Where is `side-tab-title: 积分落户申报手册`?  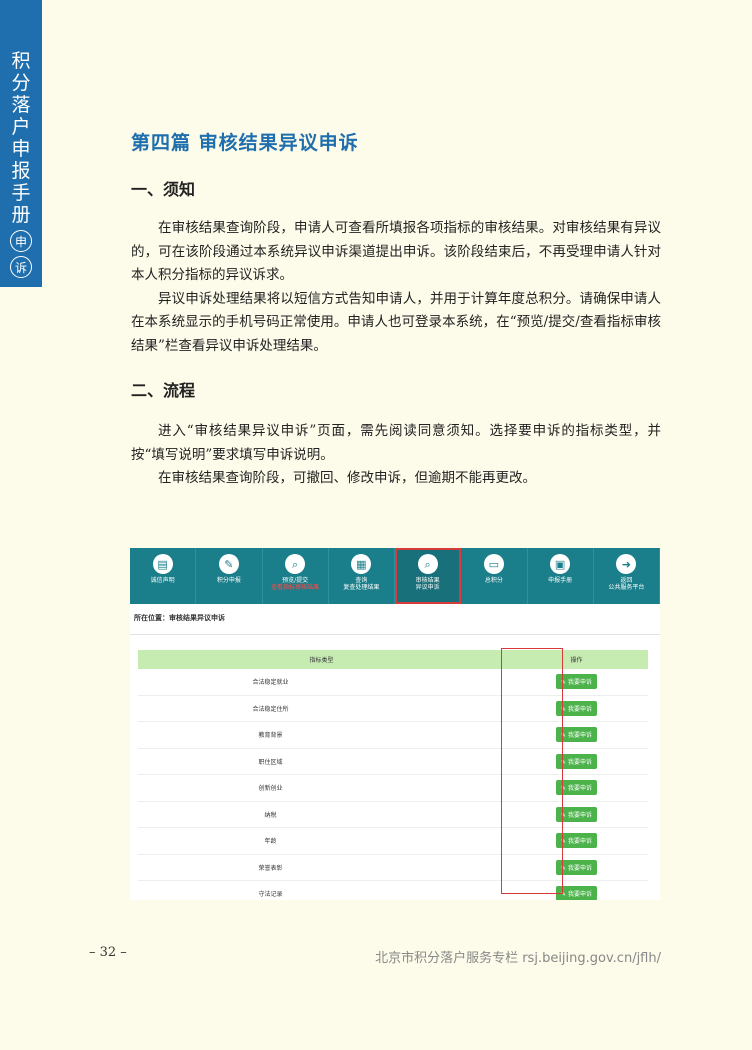 side-tab-title: 积分落户申报手册 is located at coordinates (21, 138).